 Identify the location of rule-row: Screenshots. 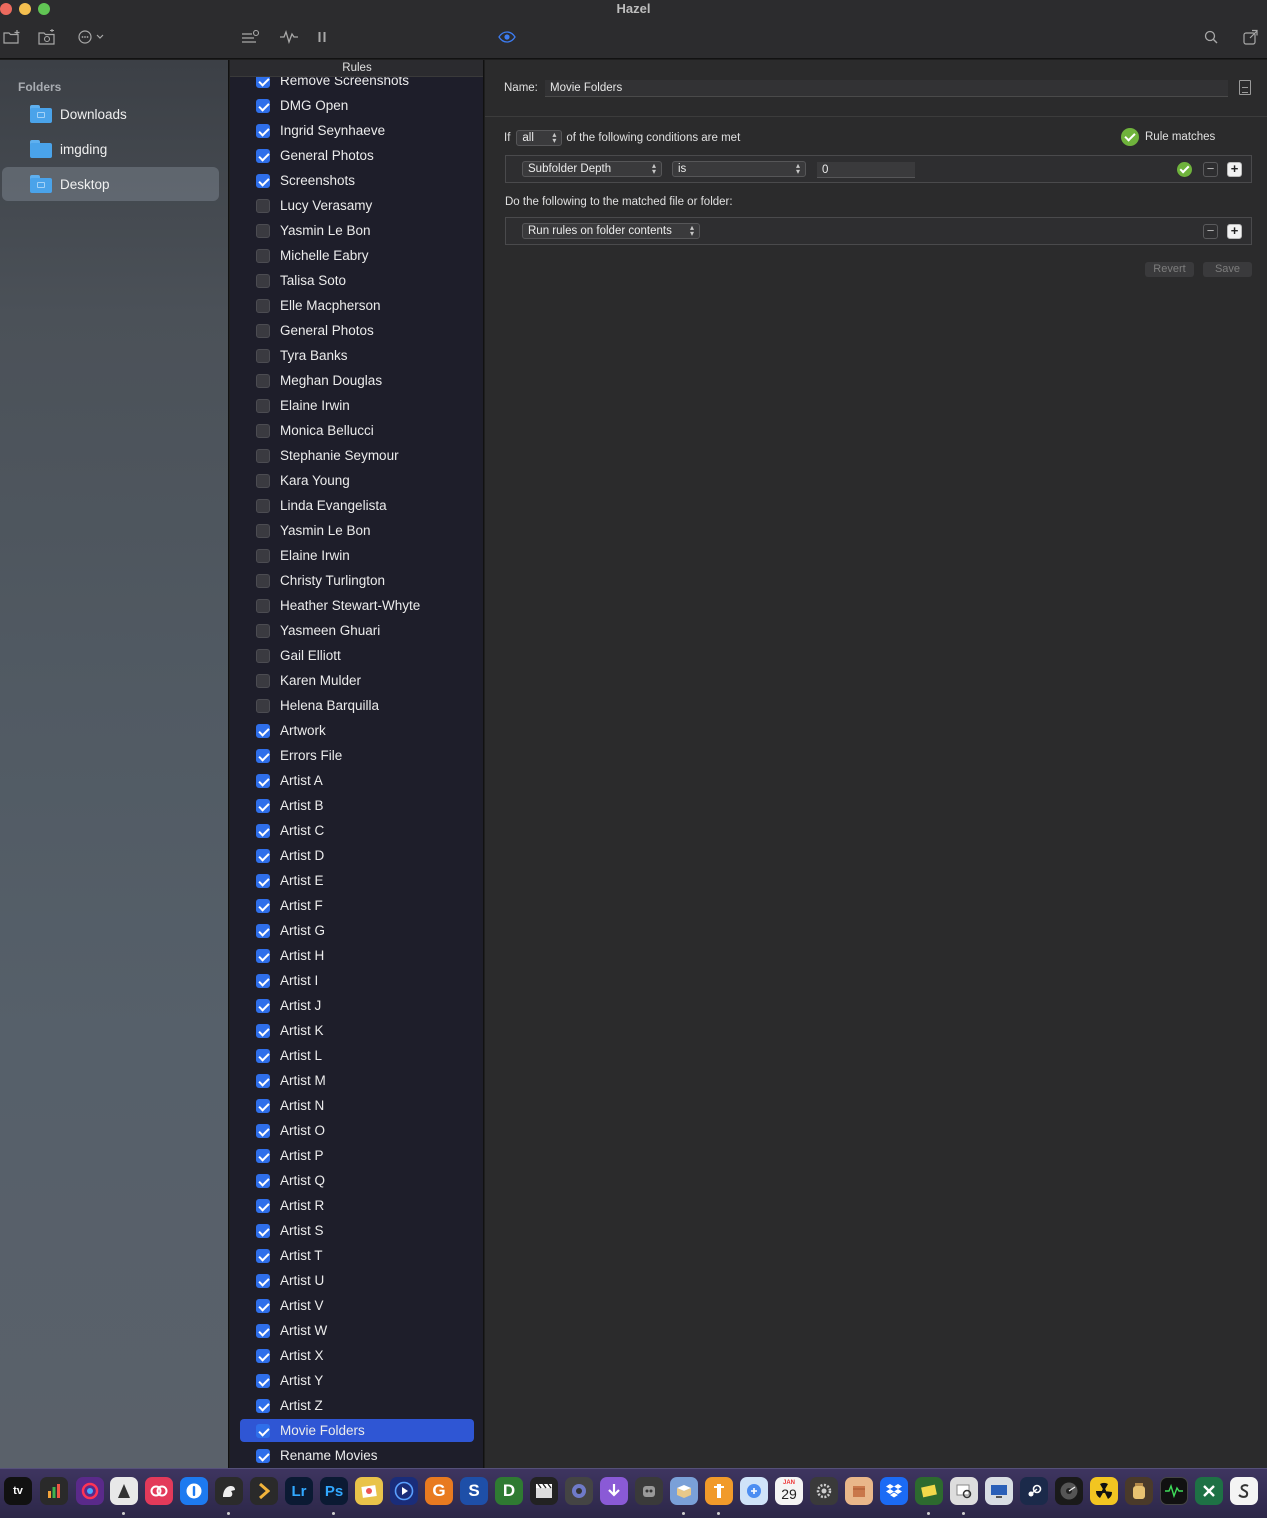
(356, 180).